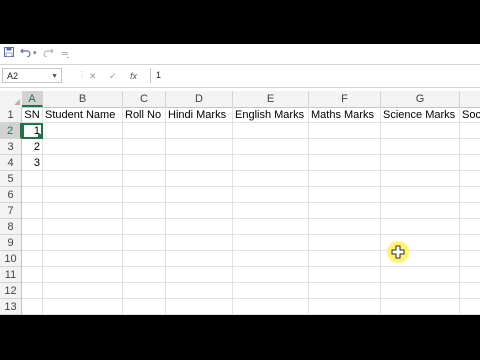  I want to click on row-header-5: 5, so click(11, 179).